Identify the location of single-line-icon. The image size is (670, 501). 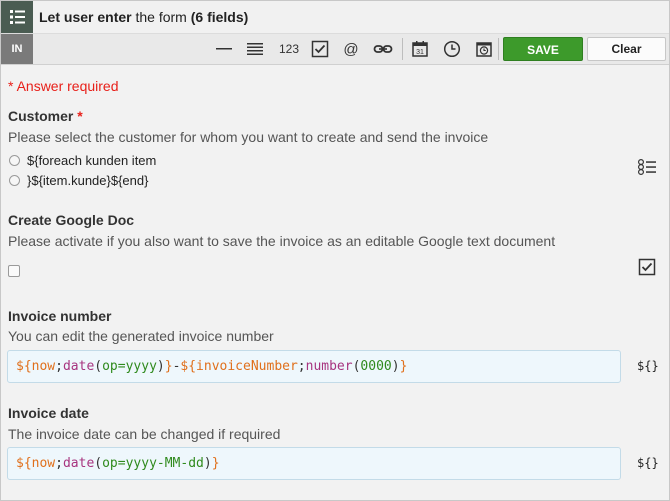
(224, 49).